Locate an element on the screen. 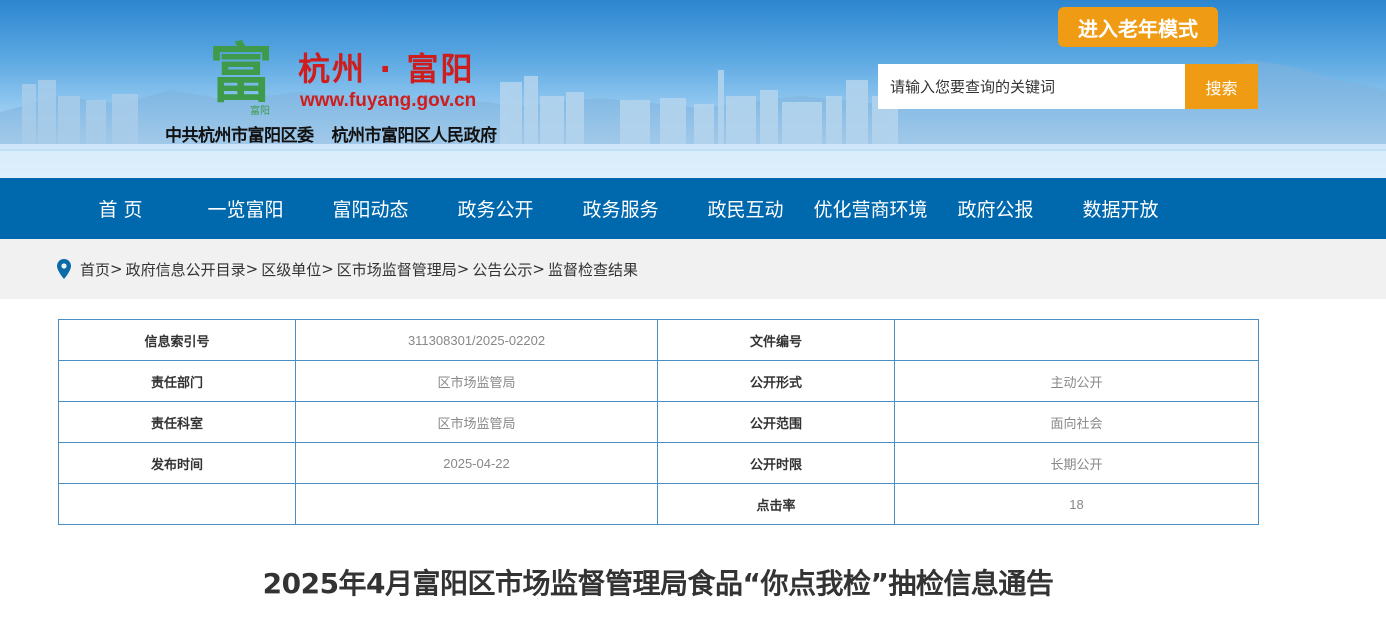  search-button: 搜索 is located at coordinates (1221, 86).